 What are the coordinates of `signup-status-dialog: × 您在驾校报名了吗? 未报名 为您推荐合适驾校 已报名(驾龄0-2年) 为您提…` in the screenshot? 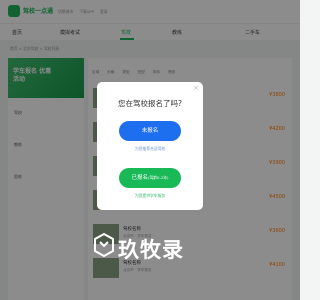 It's located at (150, 146).